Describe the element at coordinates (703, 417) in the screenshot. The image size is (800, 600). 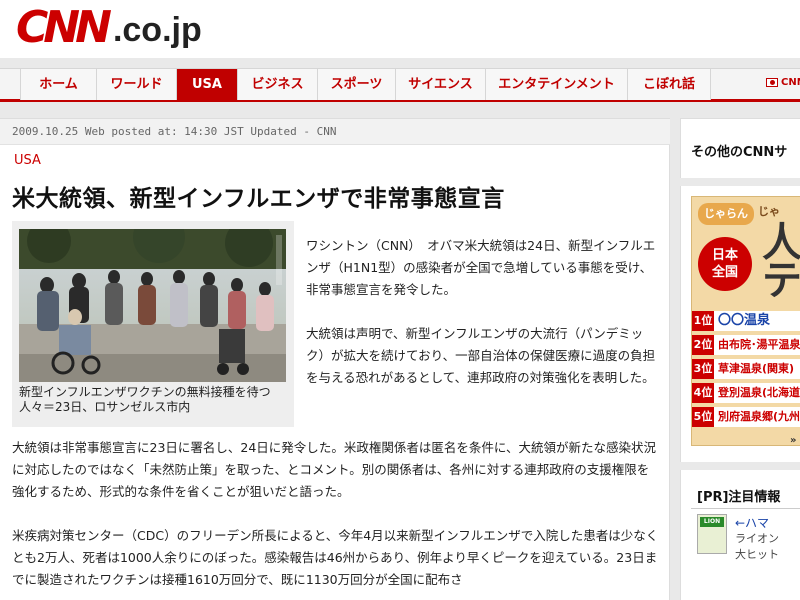
I see `rank-number: 5位` at that location.